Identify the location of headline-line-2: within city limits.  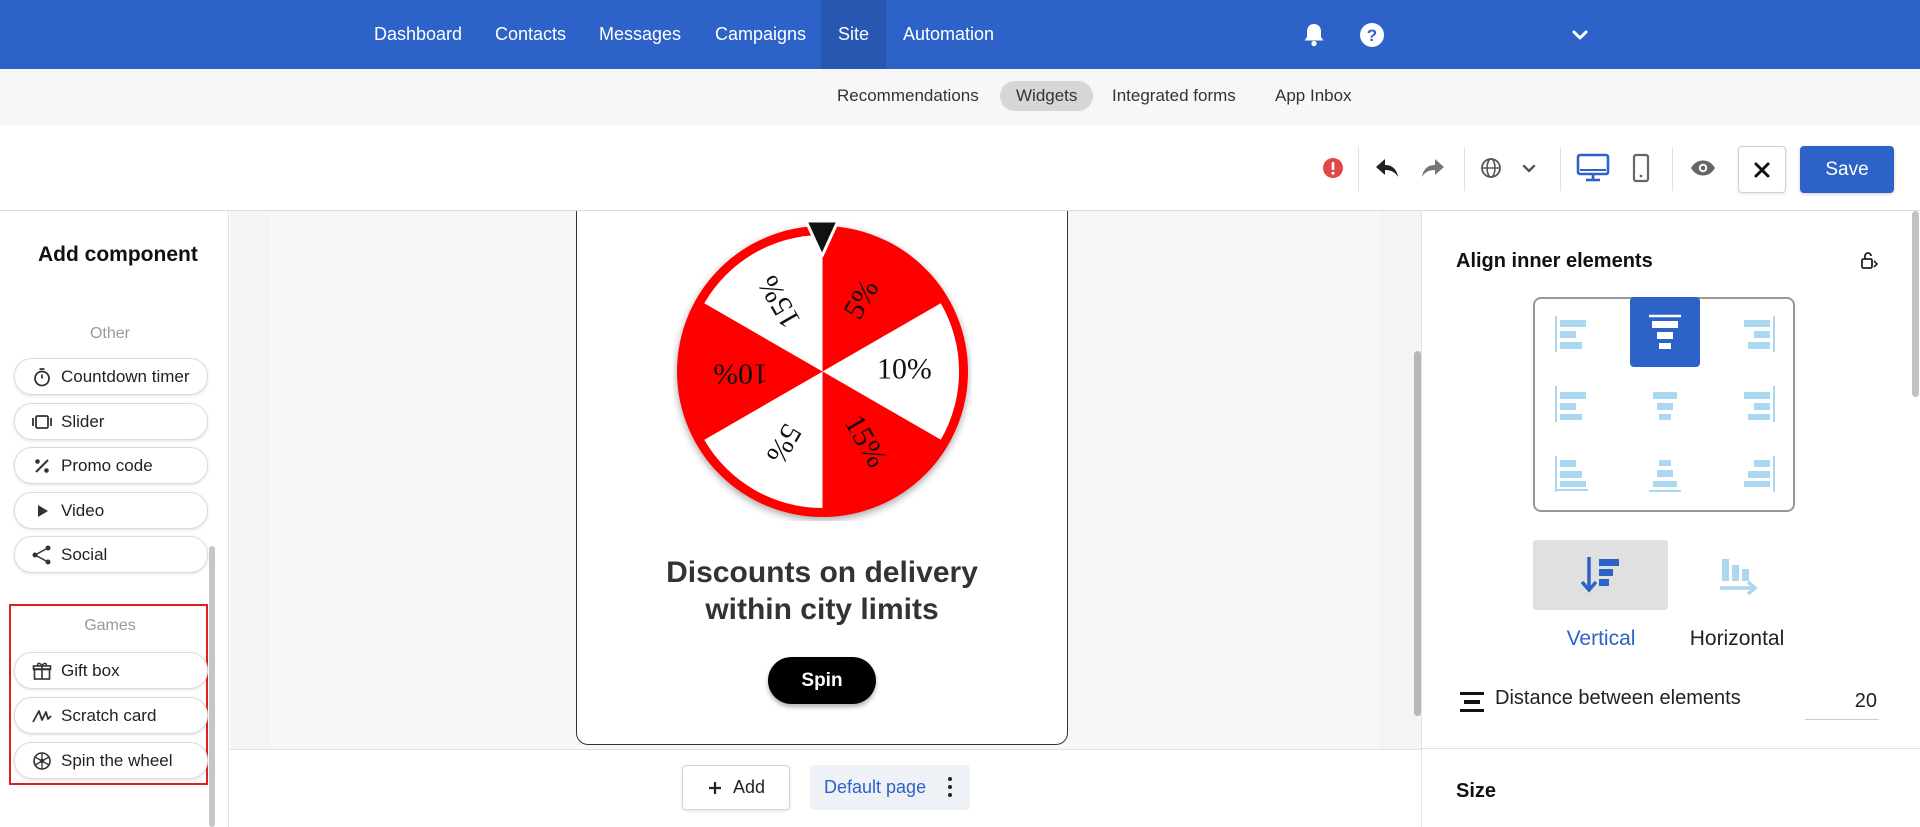
(822, 609).